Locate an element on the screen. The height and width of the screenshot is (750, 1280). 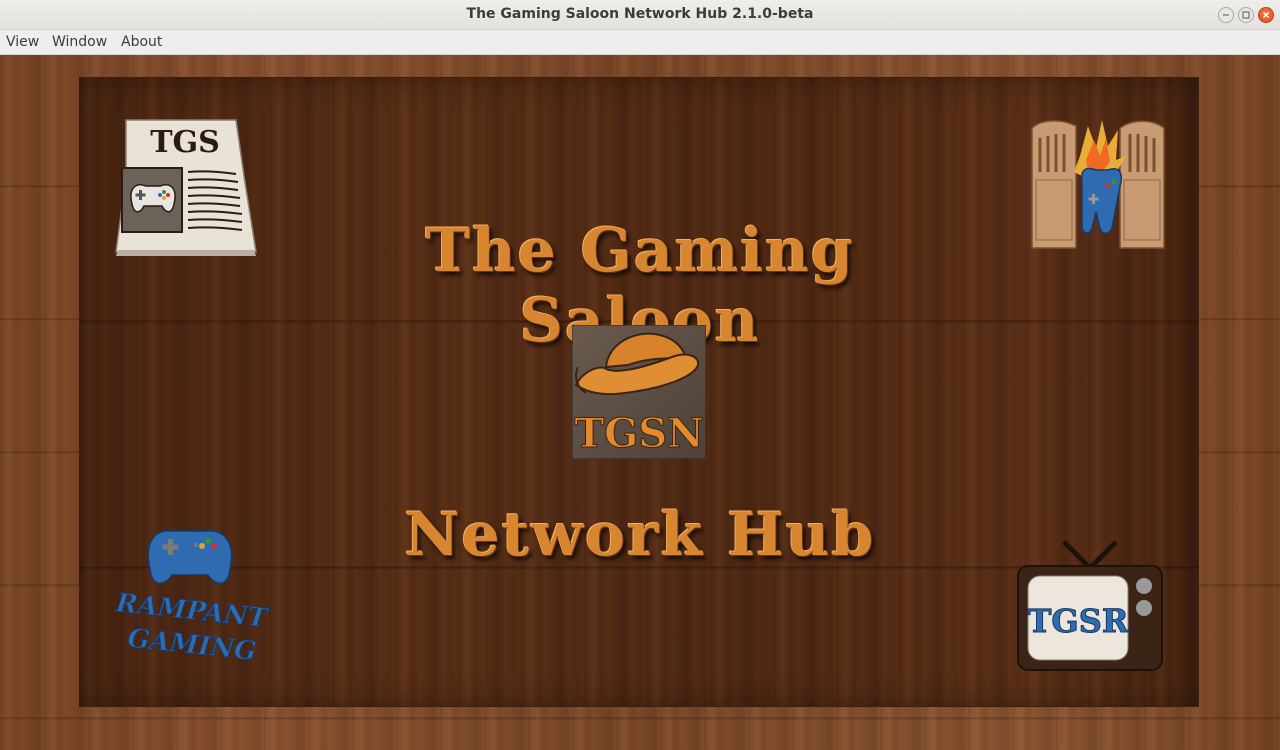
cowboy-hat-icon: TGSN is located at coordinates (639, 392).